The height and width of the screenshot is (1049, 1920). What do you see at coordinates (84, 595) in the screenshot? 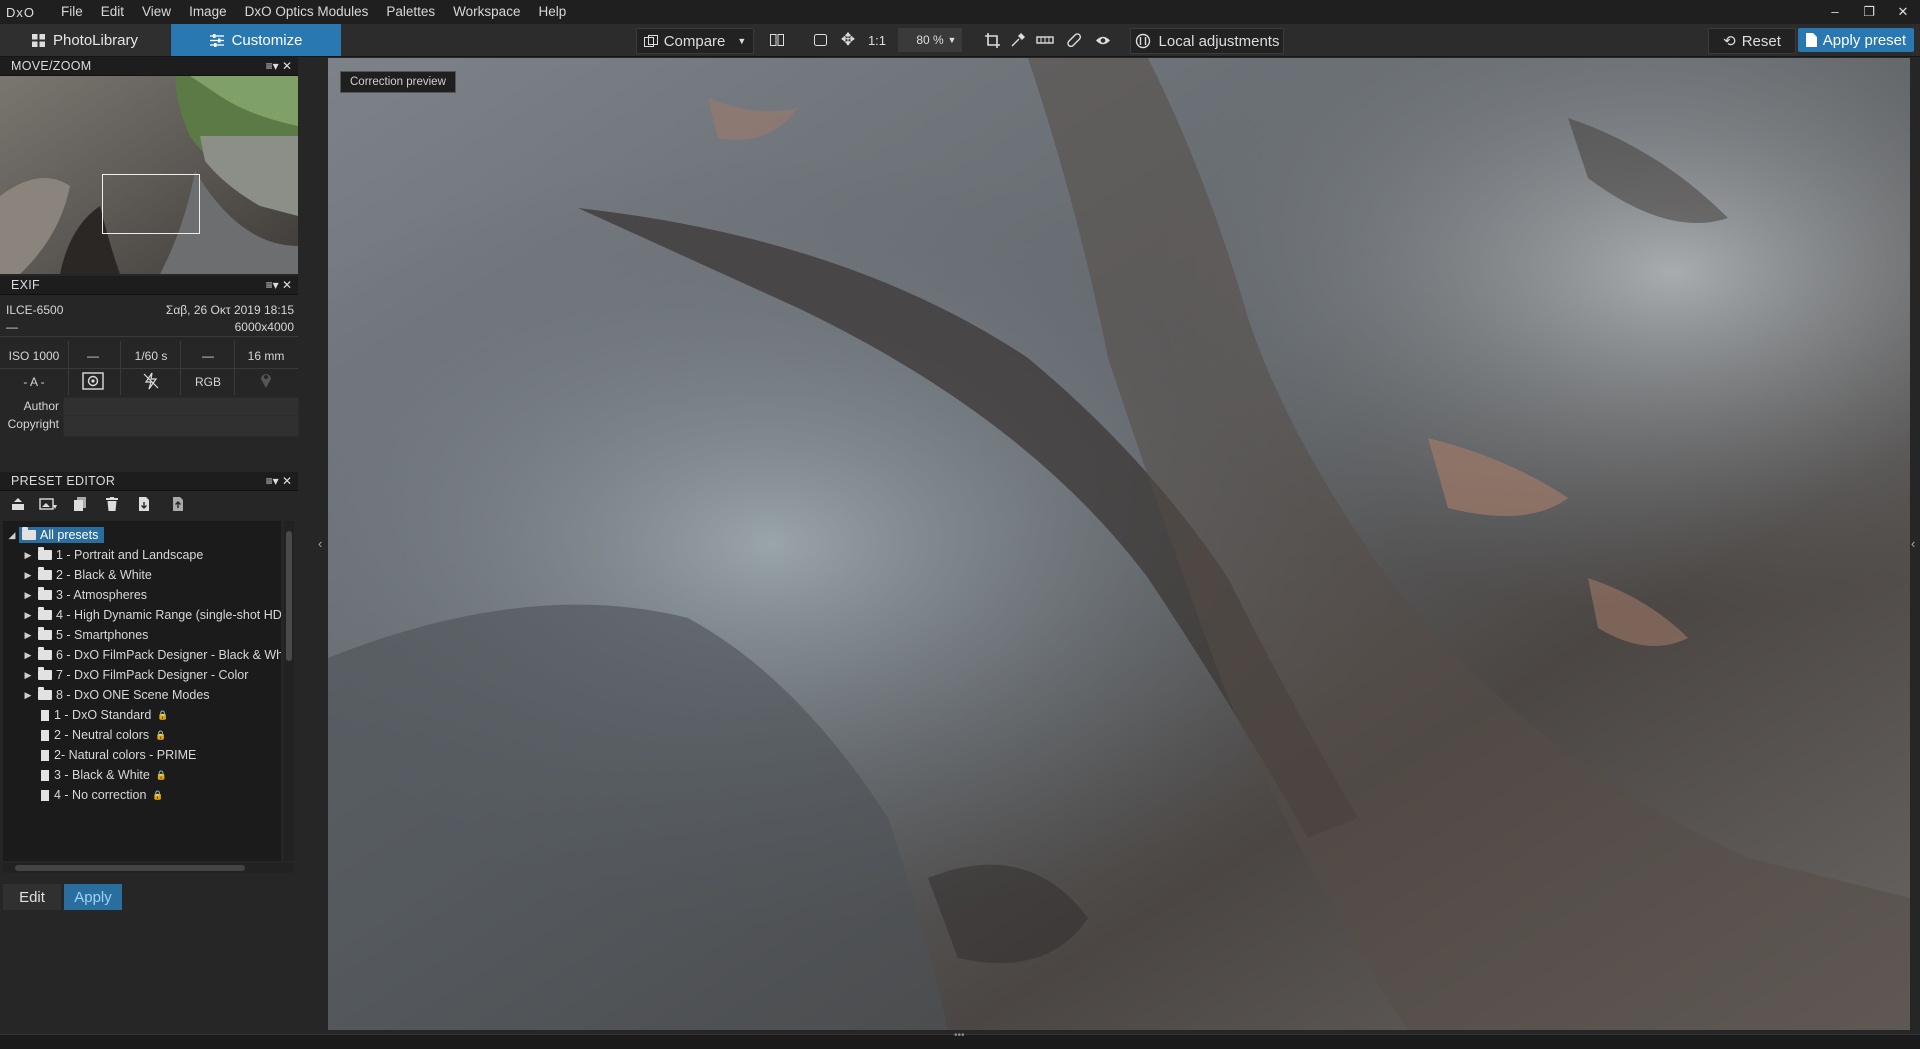
I see `preset-folder: ▶ 3 - Atmospheres` at bounding box center [84, 595].